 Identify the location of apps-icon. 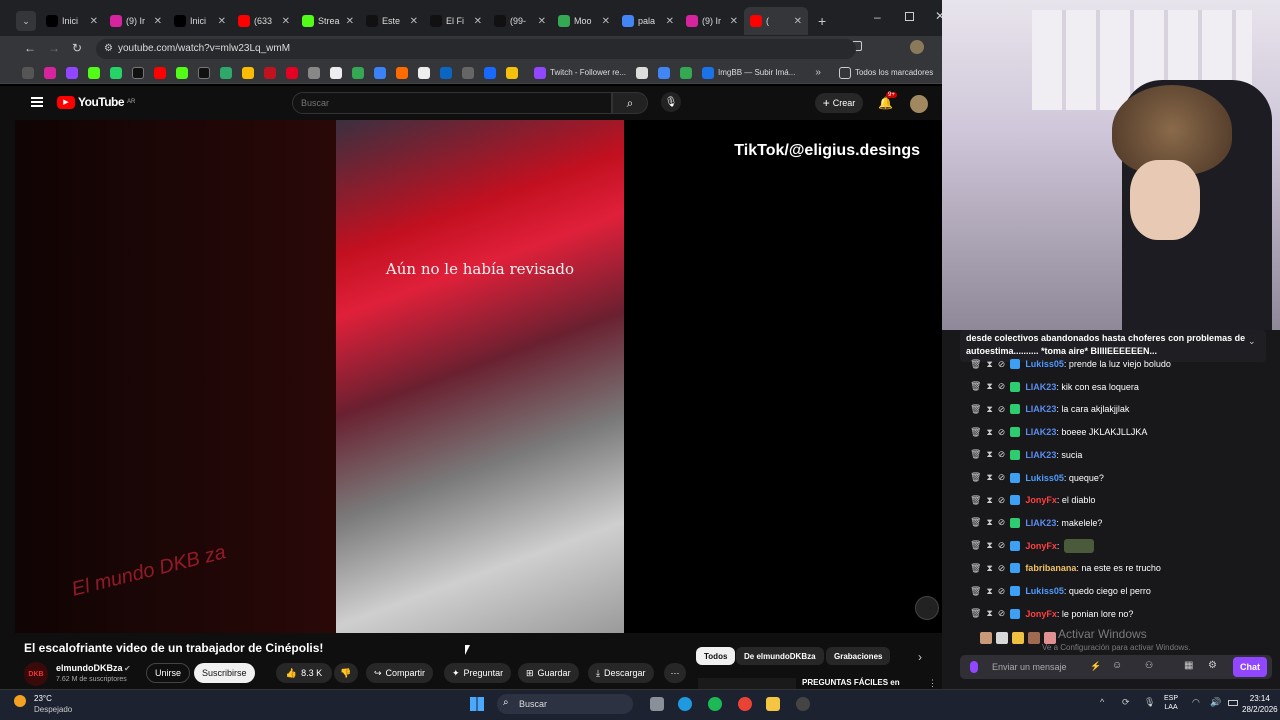
(28, 72).